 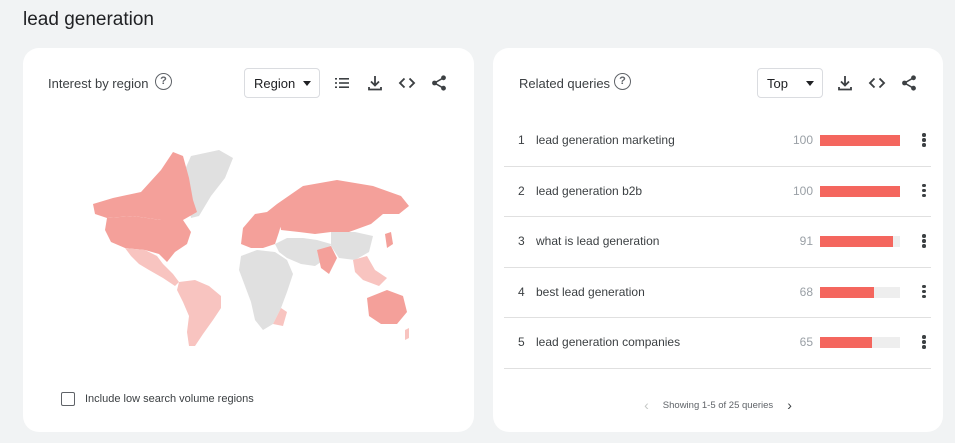 I want to click on row-query: what is lead generation, so click(x=597, y=241).